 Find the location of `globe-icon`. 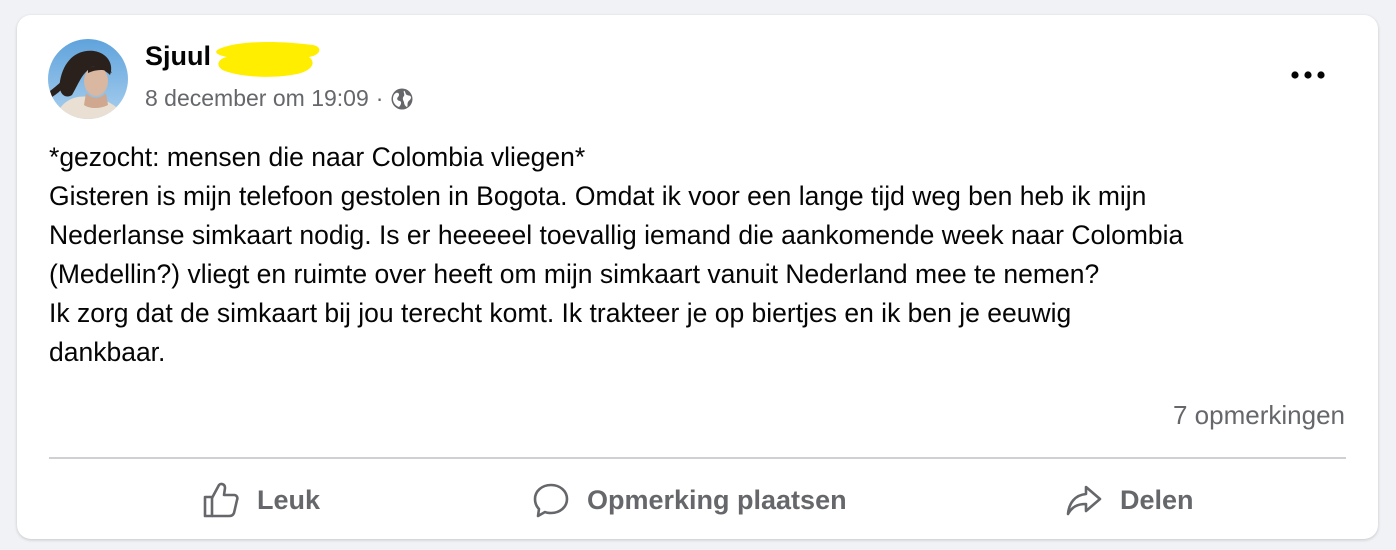

globe-icon is located at coordinates (402, 99).